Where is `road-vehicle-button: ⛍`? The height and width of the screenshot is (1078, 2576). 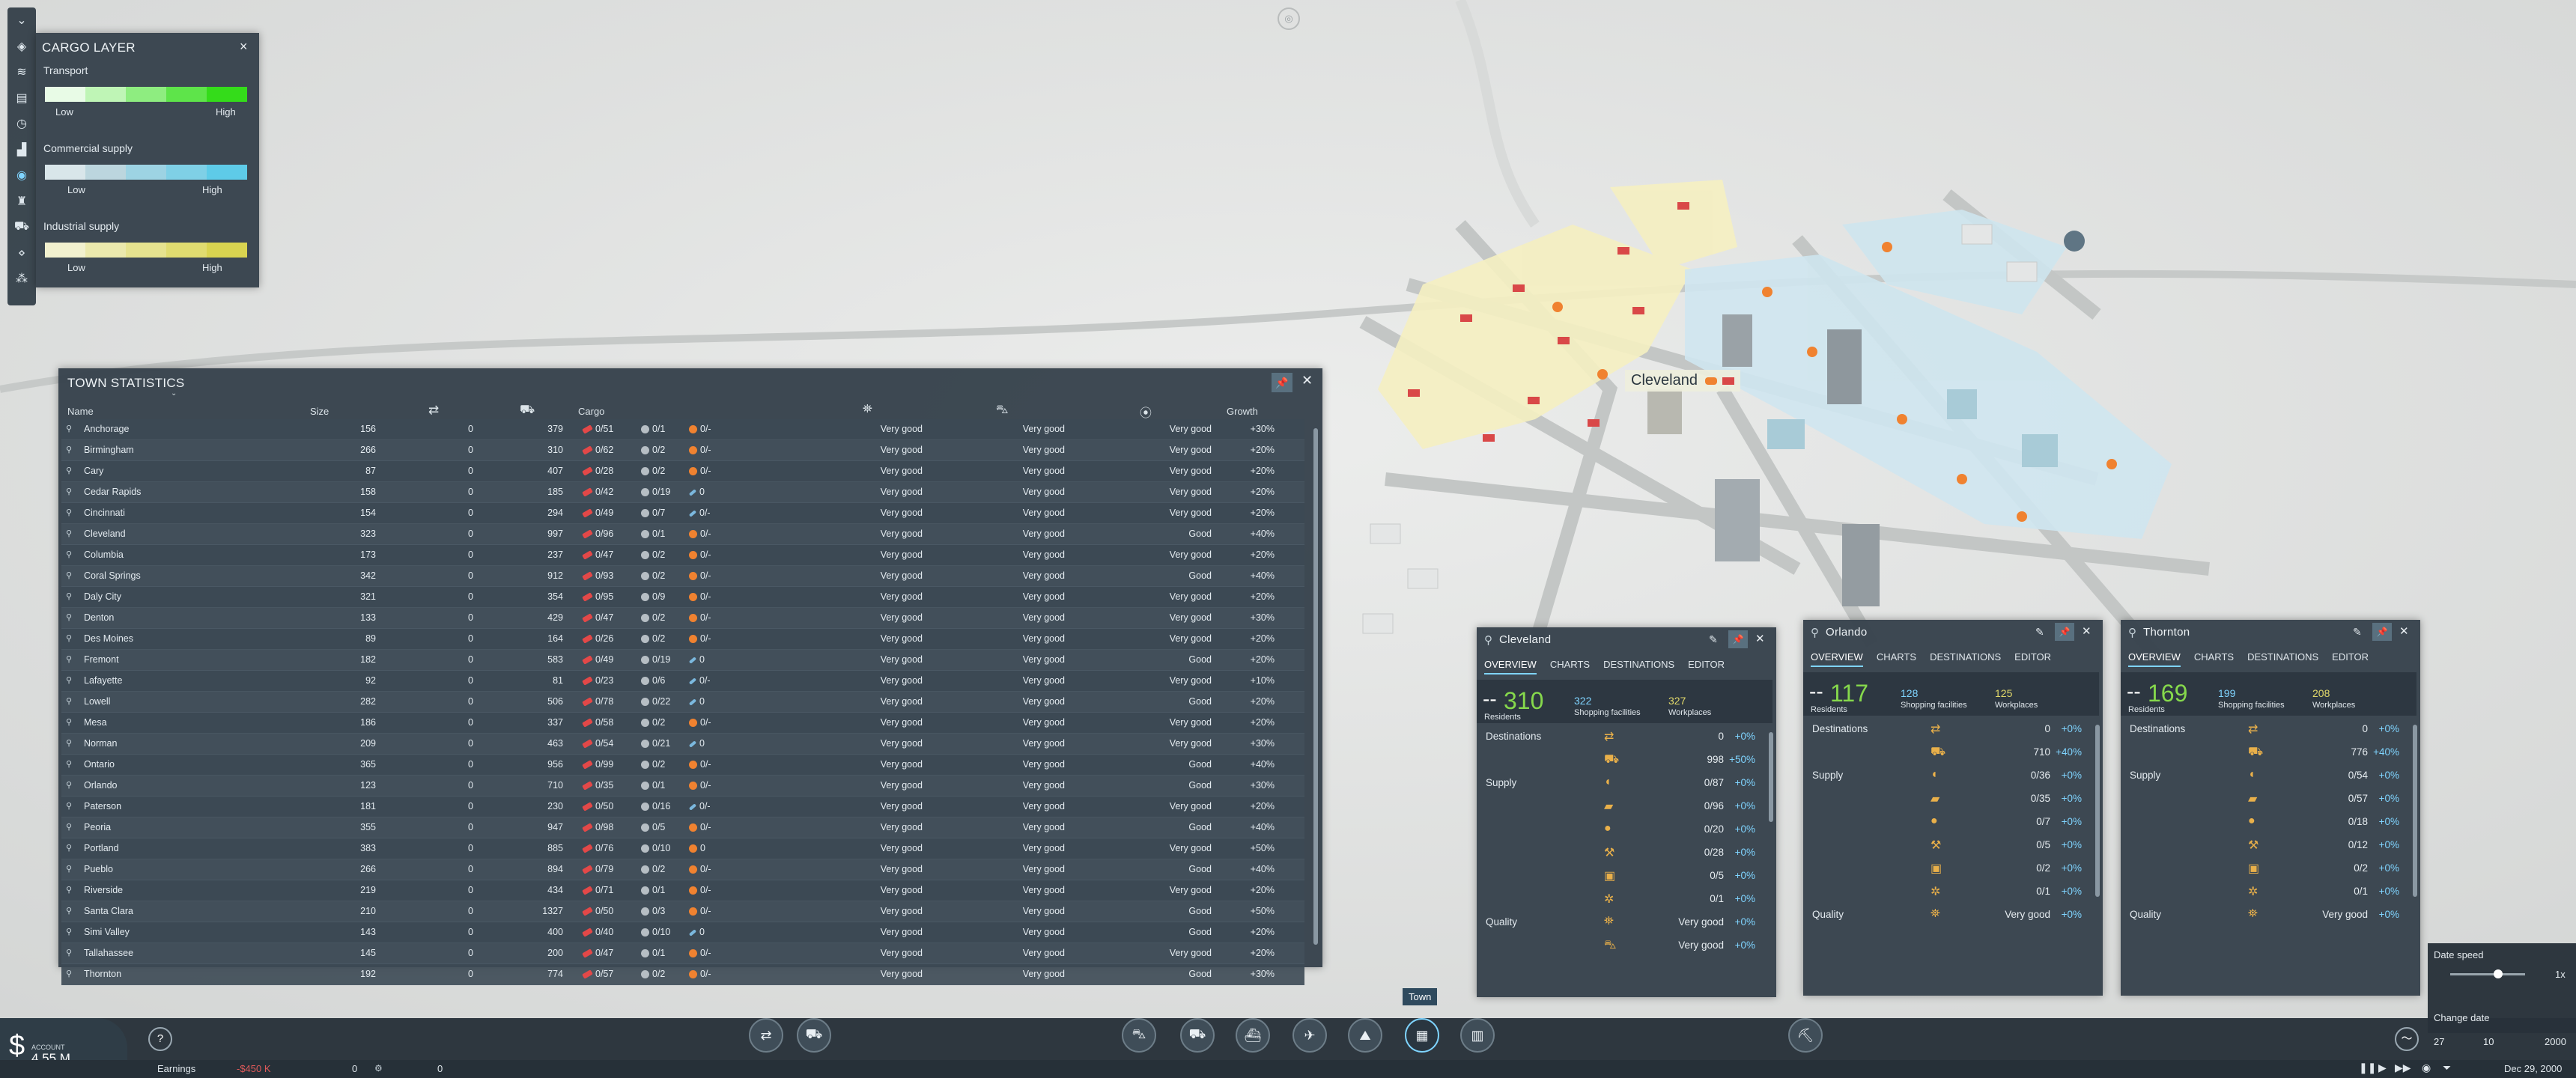 road-vehicle-button: ⛍ is located at coordinates (1139, 1035).